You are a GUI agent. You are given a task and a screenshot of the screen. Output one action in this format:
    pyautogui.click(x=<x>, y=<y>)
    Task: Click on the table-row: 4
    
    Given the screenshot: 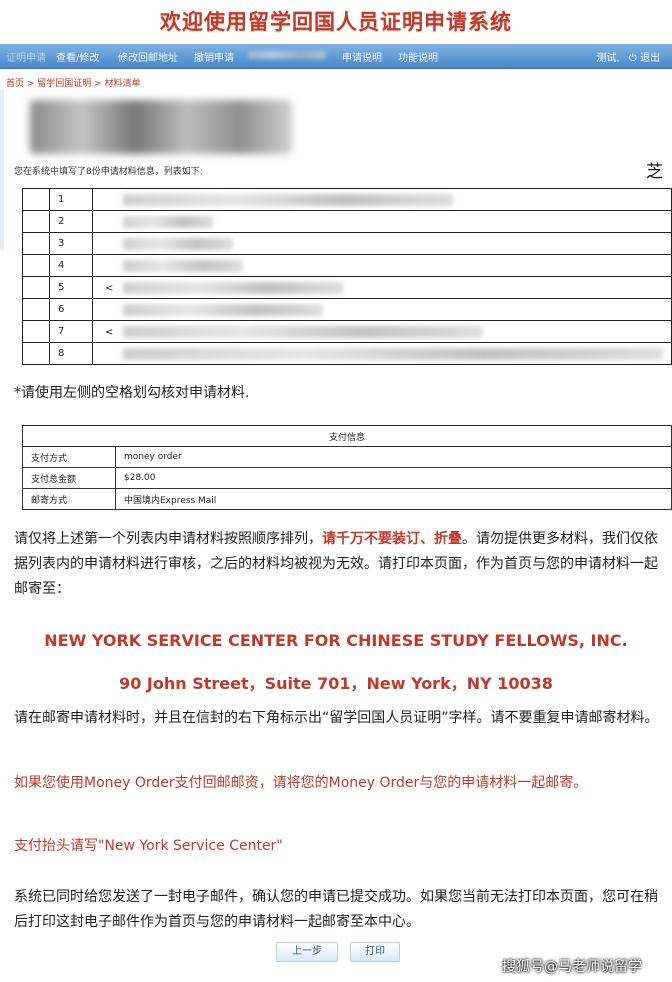 What is the action you would take?
    pyautogui.click(x=347, y=265)
    